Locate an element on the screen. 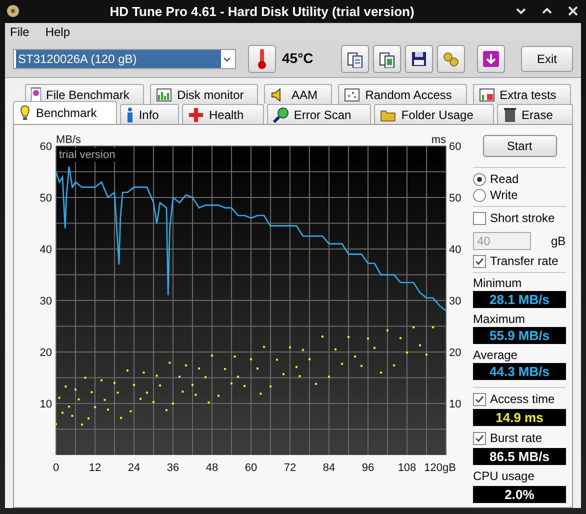 The width and height of the screenshot is (586, 514). drive-dropdown: ST3120026A (120 gB) is located at coordinates (124, 58).